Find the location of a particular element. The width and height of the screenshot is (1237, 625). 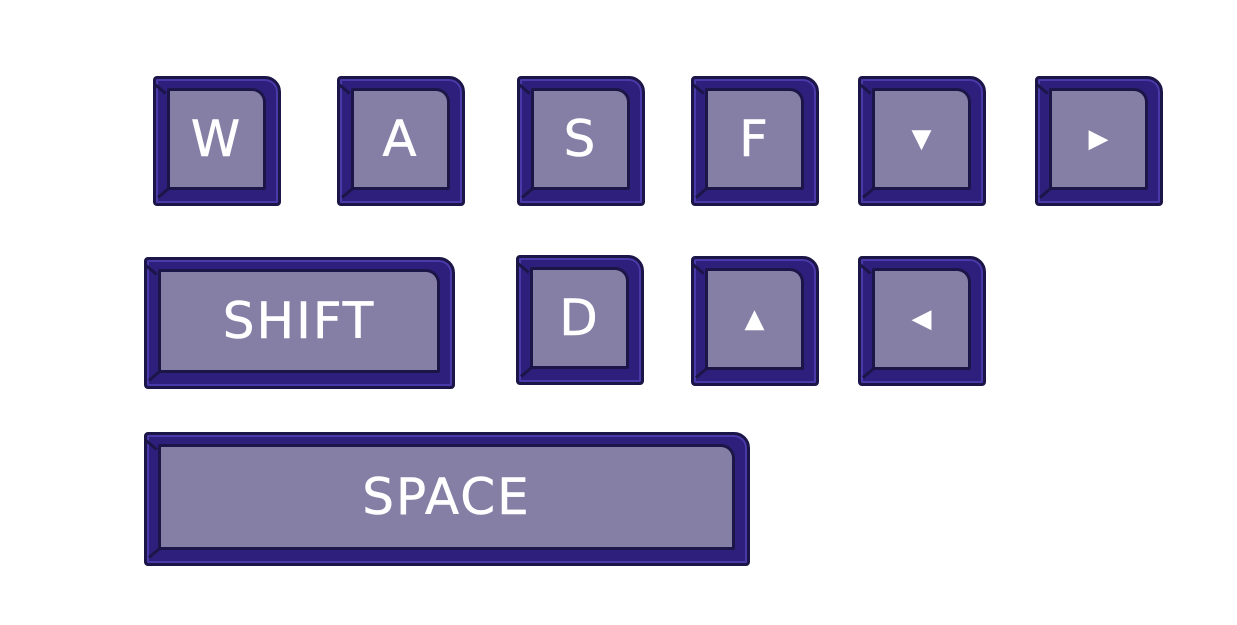

key-d-cap: D is located at coordinates (579, 318).